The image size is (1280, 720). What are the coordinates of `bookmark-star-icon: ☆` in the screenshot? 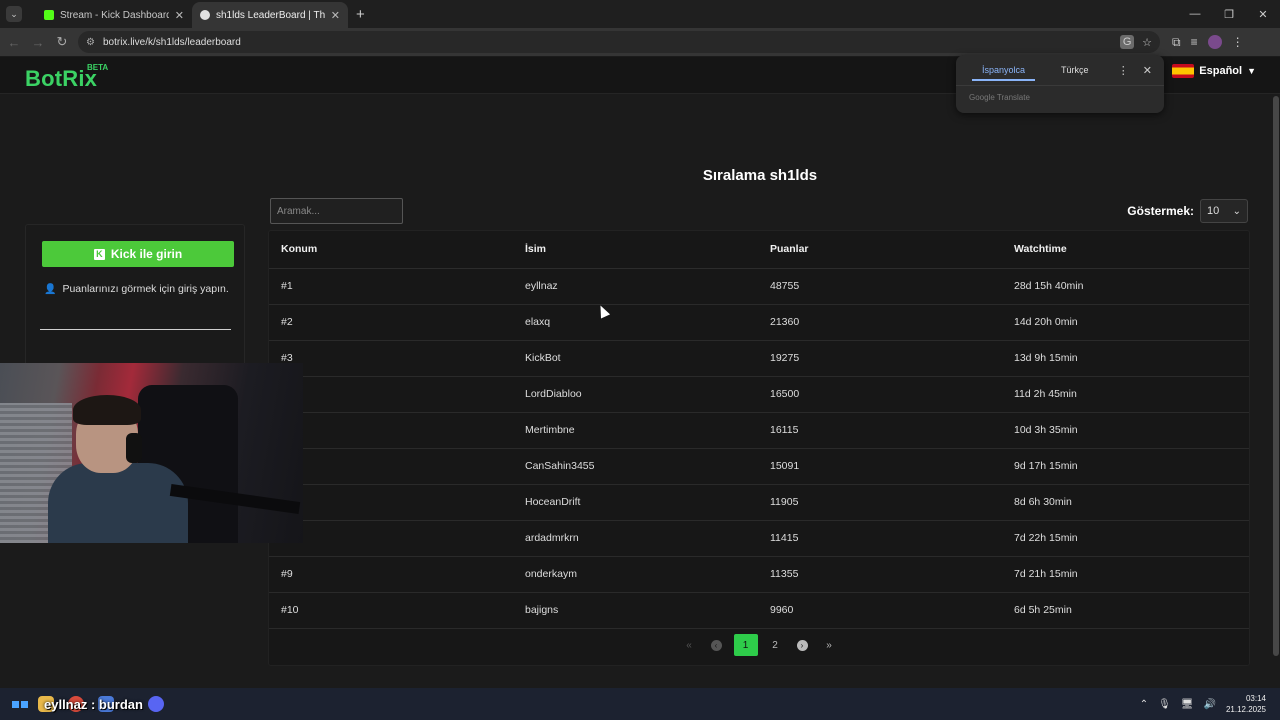 It's located at (1147, 42).